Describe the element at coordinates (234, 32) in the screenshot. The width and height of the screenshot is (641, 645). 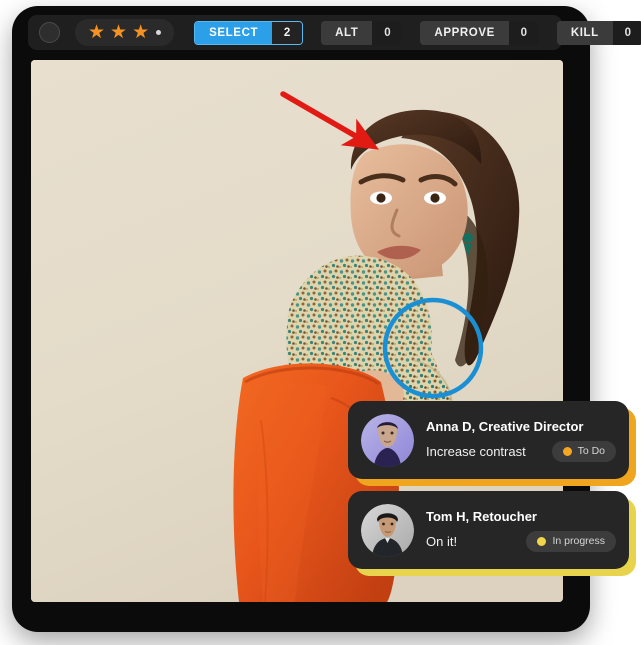
I see `segment-select-label: SELECT` at that location.